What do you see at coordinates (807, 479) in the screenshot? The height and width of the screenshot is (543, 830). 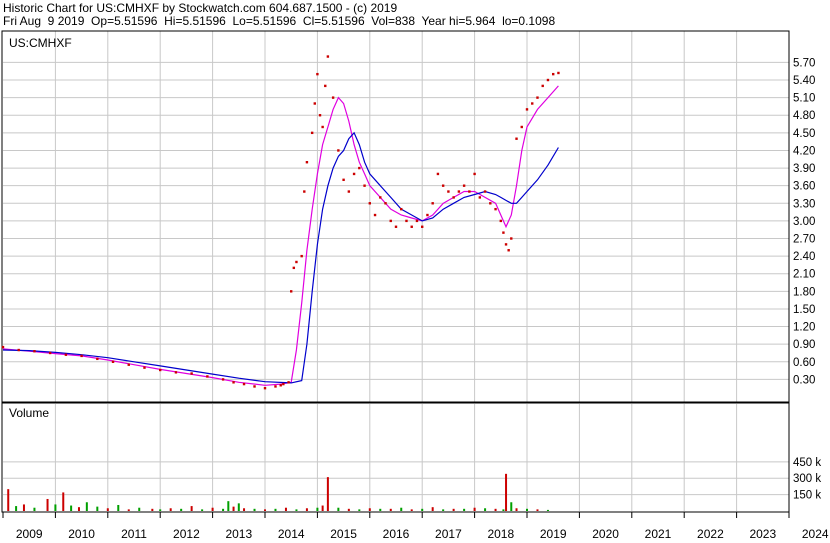 I see `volume-y-tick-label: 300 k` at bounding box center [807, 479].